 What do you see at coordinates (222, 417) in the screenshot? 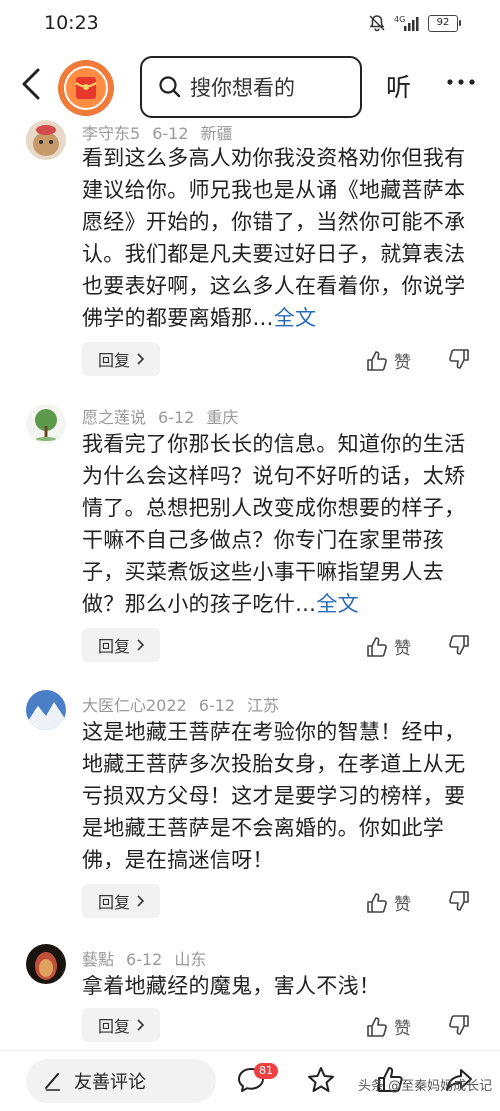
I see `comment-location: 重庆` at bounding box center [222, 417].